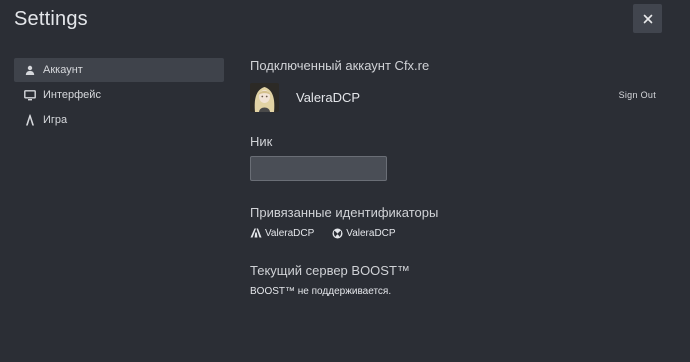  Describe the element at coordinates (337, 233) in the screenshot. I see `xbox-icon` at that location.